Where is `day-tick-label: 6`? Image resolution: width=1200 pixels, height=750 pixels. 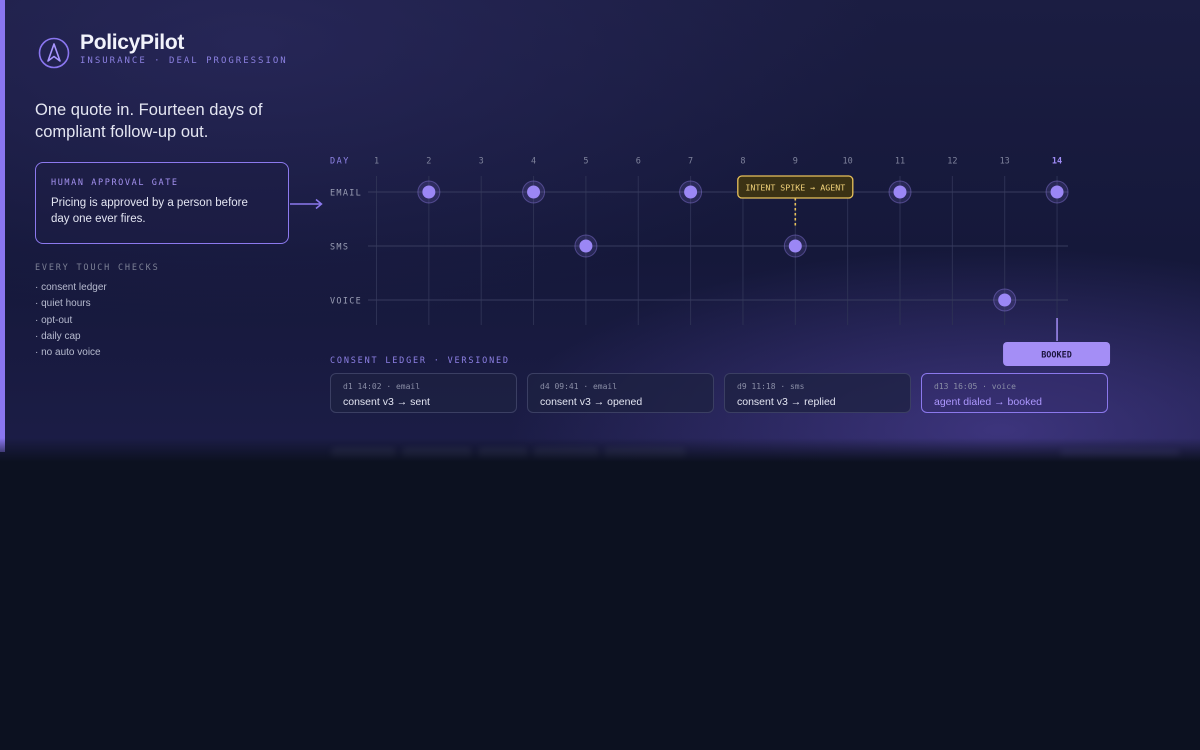
day-tick-label: 6 is located at coordinates (638, 162).